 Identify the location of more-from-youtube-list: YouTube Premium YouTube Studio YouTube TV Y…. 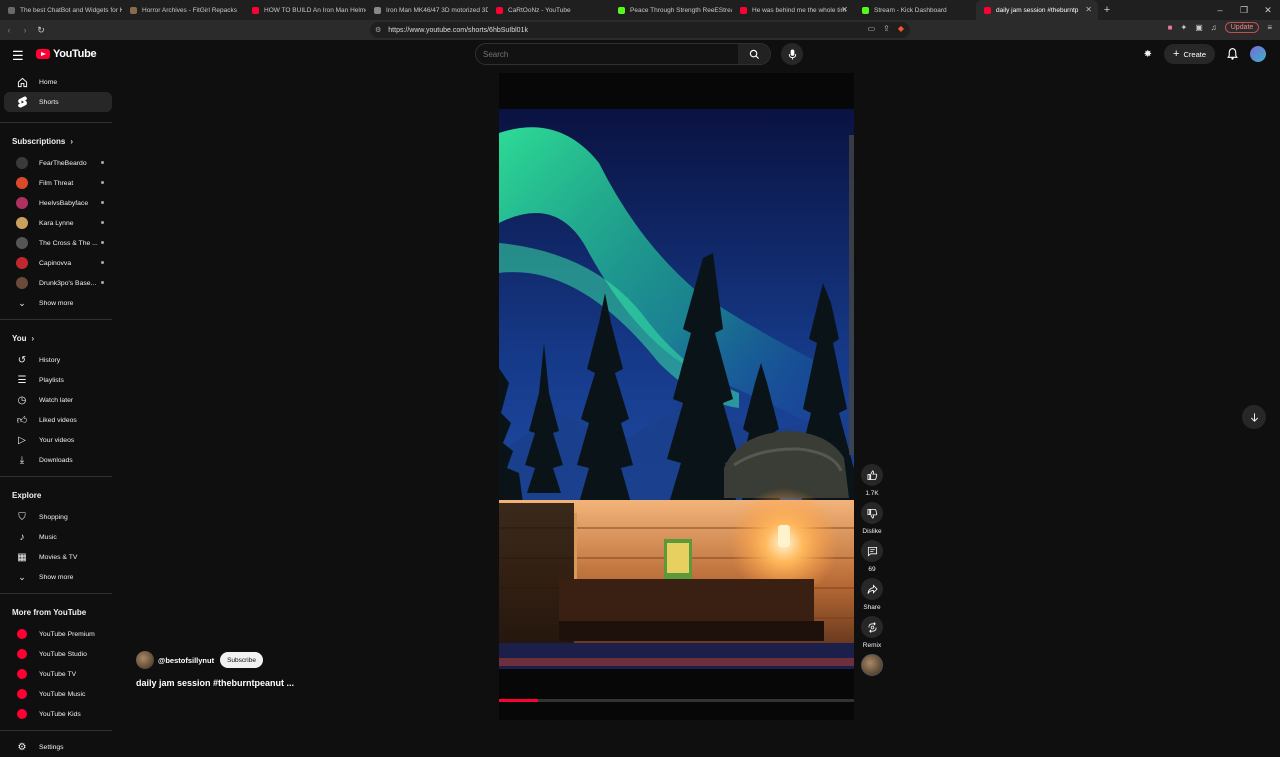
(59, 674).